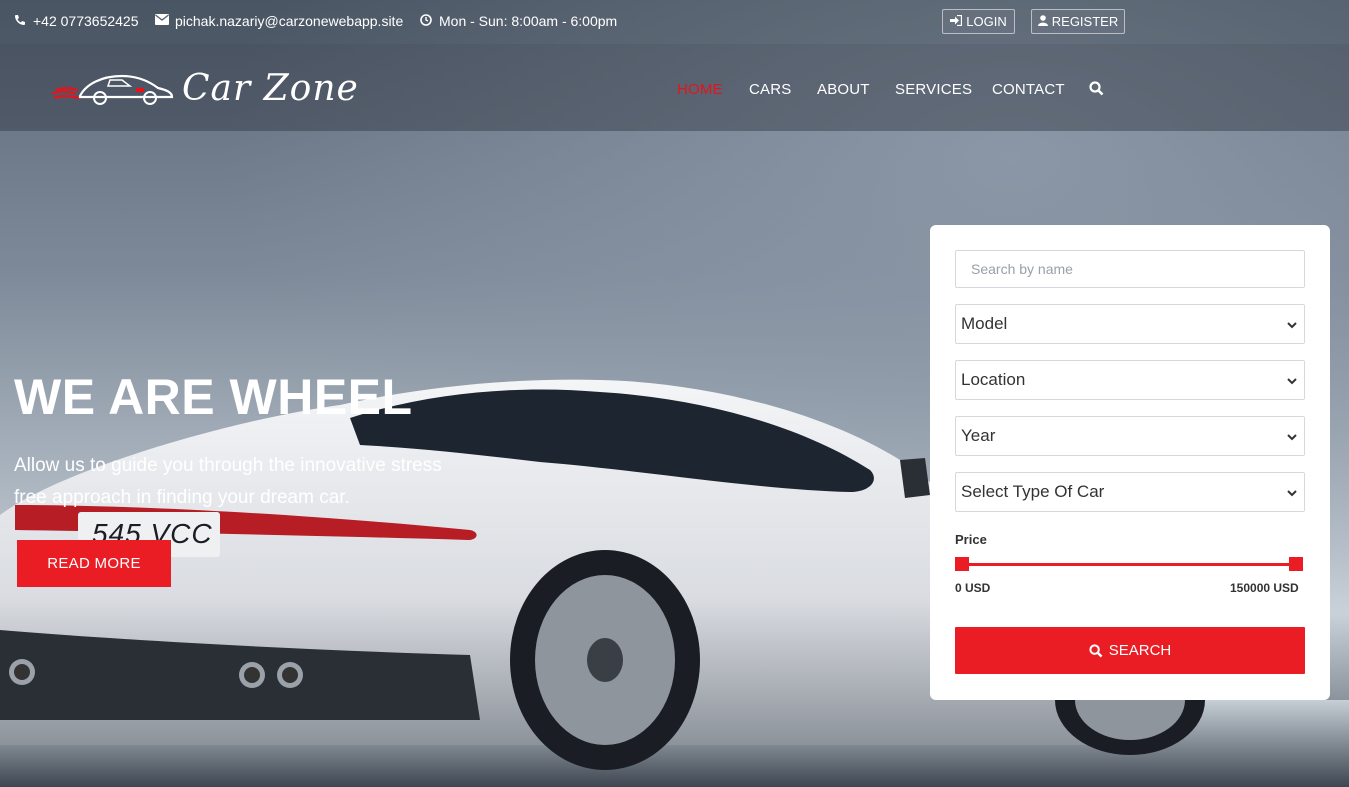 This screenshot has height=787, width=1349. I want to click on car-type-select-value: Select Type Of Car, so click(1033, 491).